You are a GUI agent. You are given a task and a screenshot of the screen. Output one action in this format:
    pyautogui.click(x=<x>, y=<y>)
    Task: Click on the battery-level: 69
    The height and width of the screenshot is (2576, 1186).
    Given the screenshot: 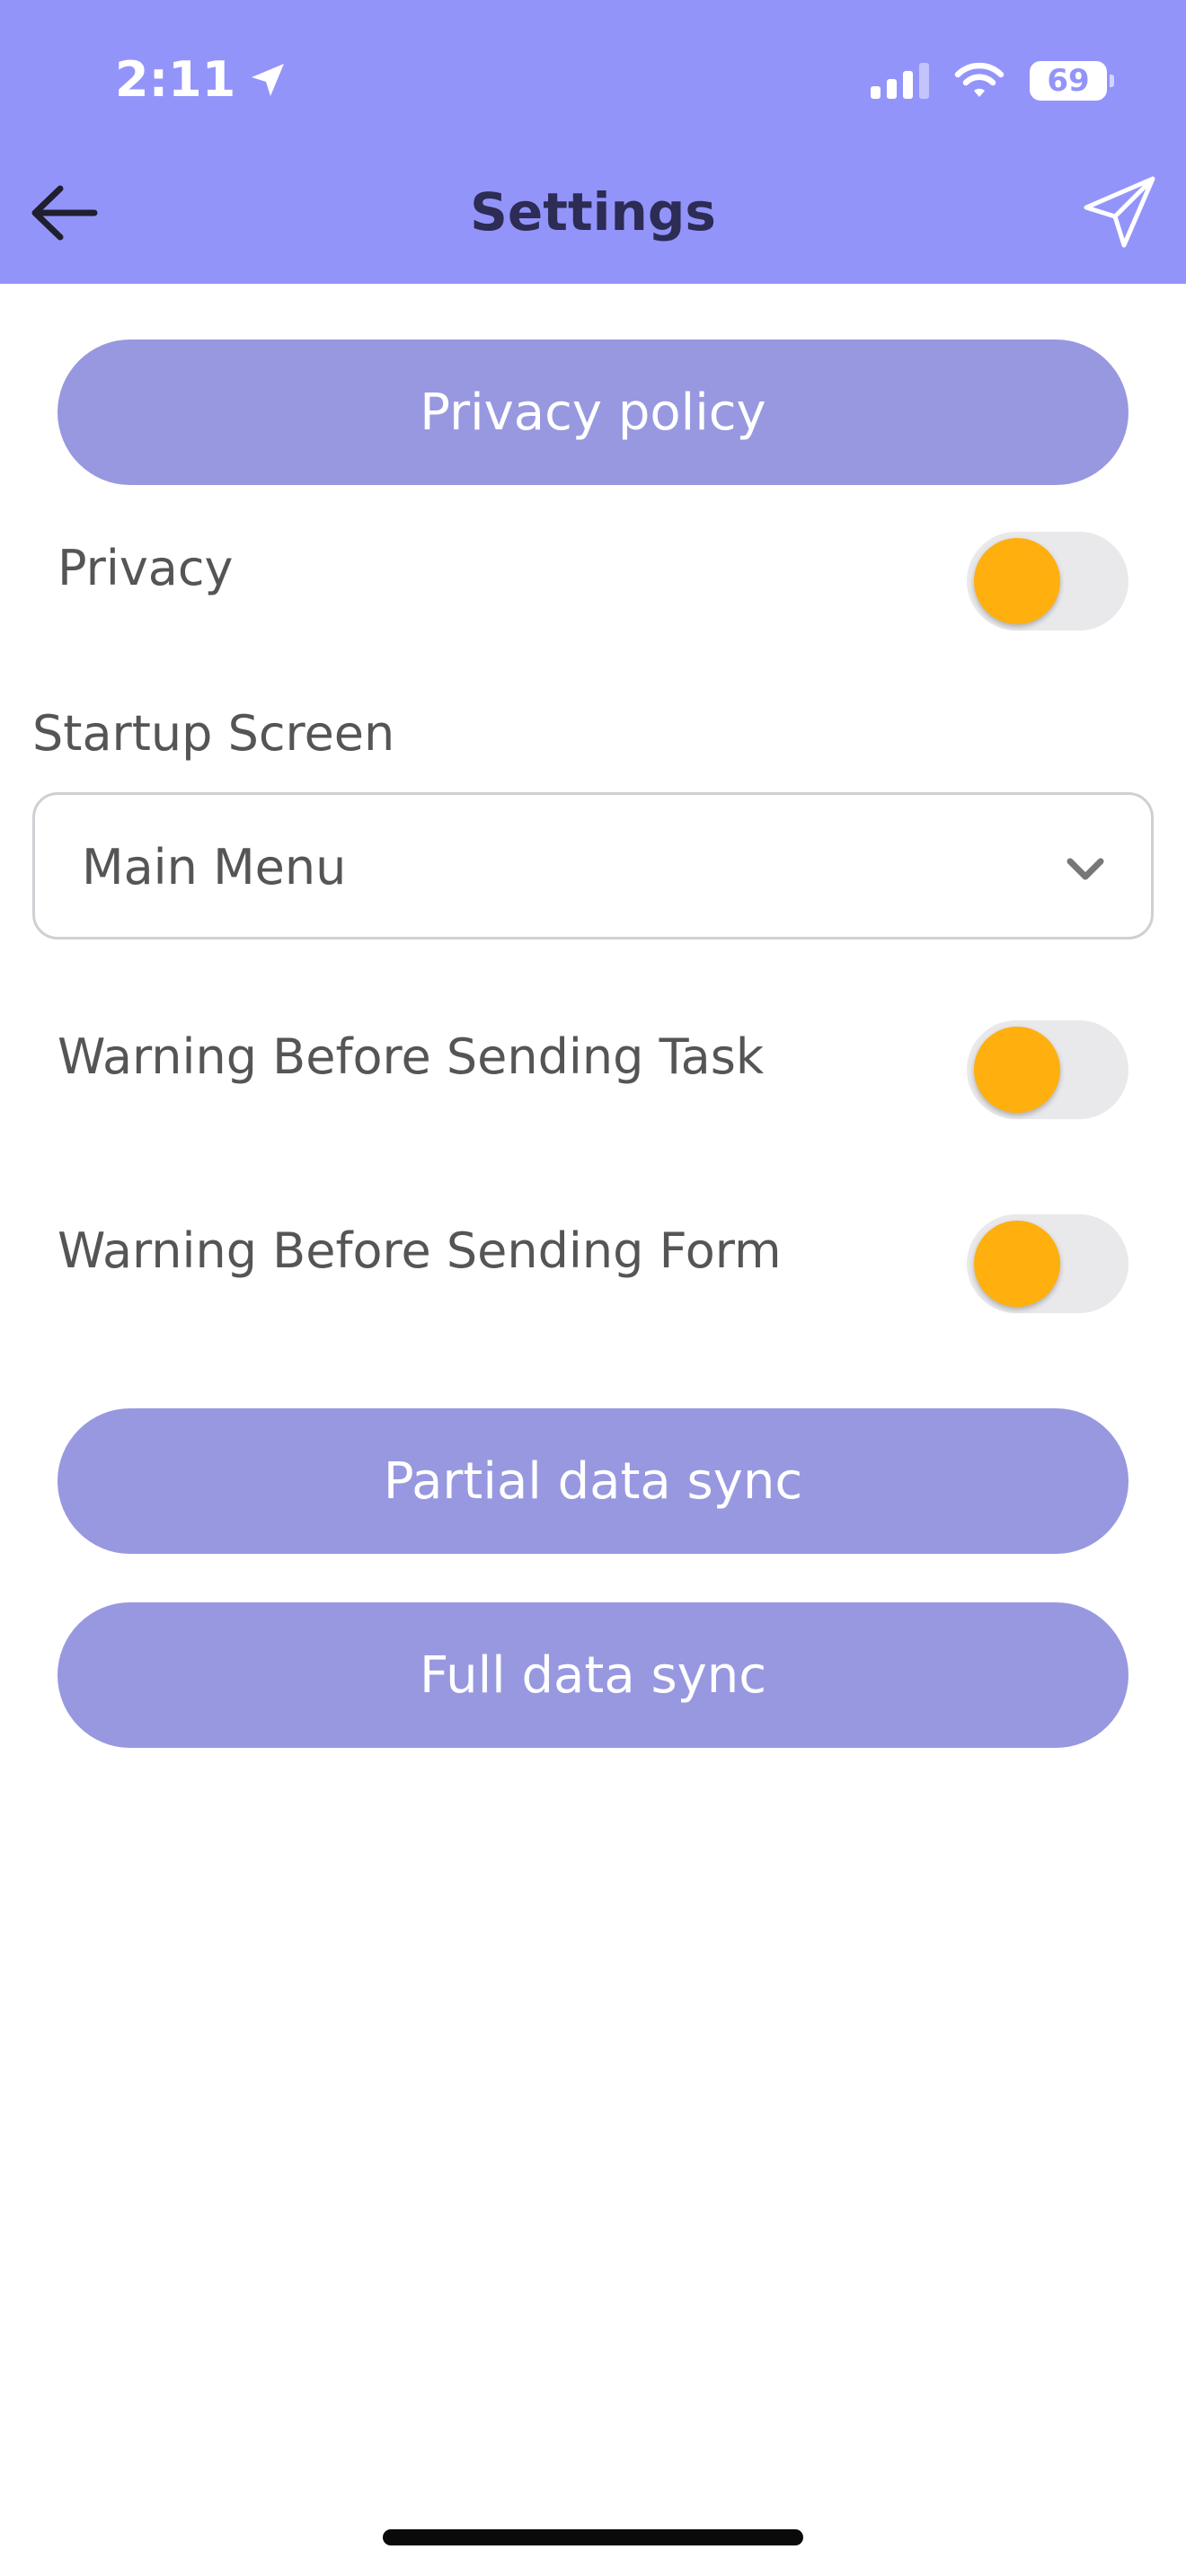 What is the action you would take?
    pyautogui.click(x=1068, y=81)
    